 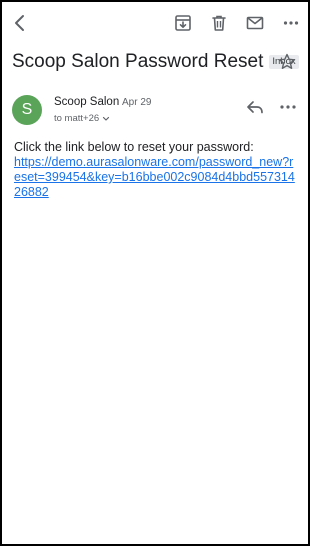 I want to click on subject-row: Scoop Salon Password Reset Inbox, so click(x=155, y=62).